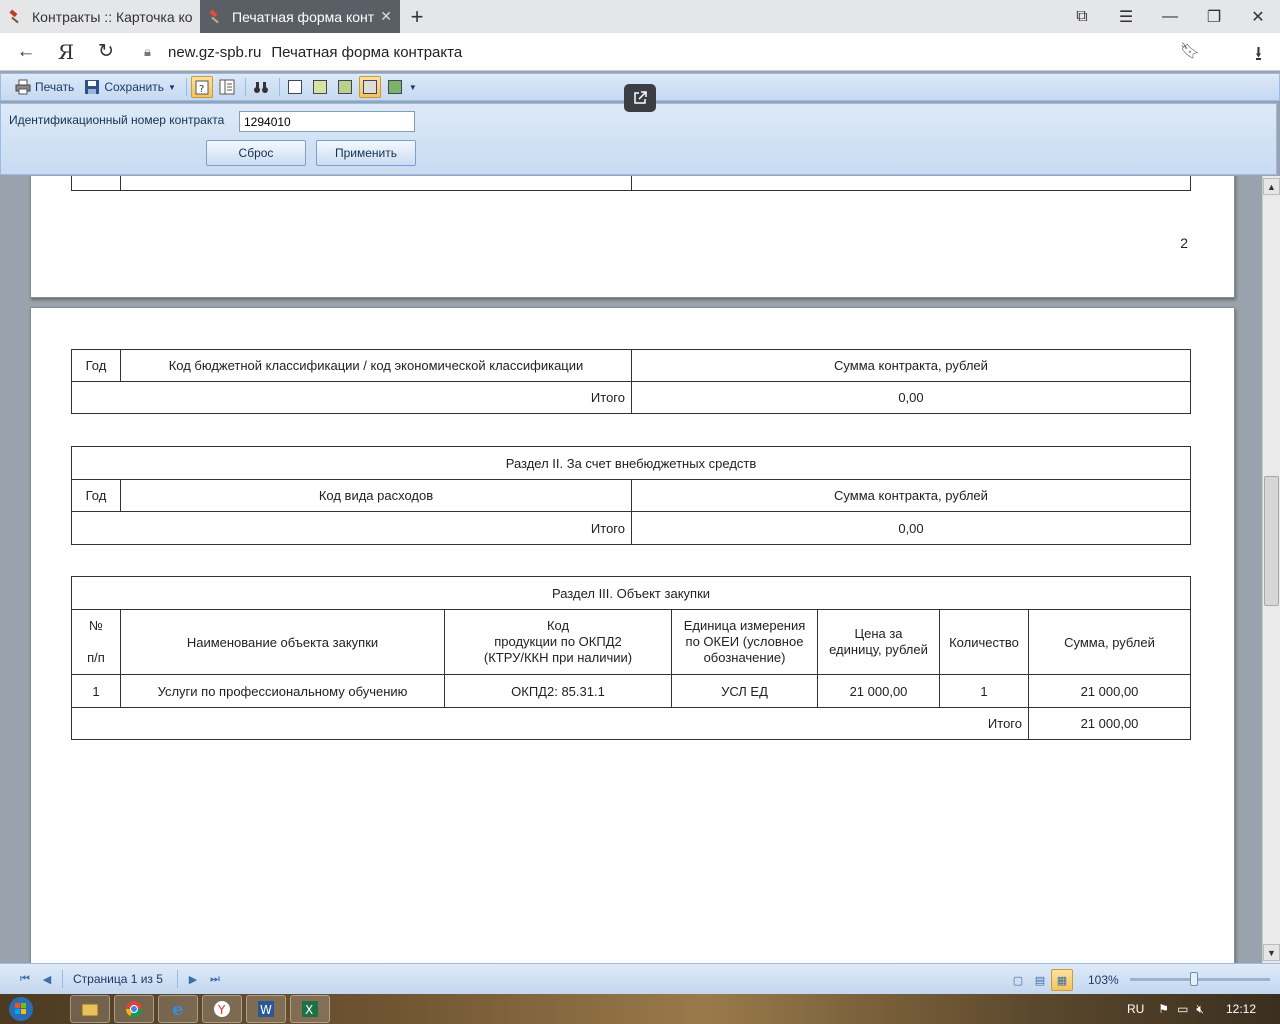 The image size is (1280, 1024). I want to click on col-name-header: Наименование объекта закупки, so click(282, 642).